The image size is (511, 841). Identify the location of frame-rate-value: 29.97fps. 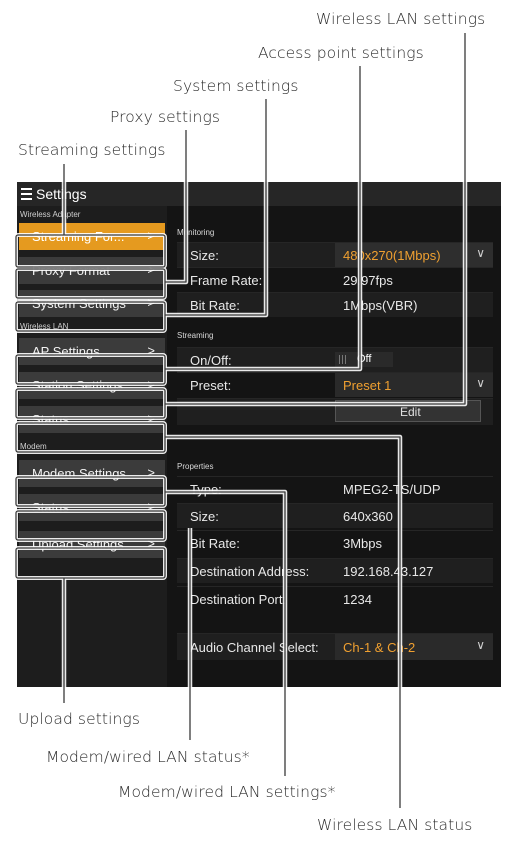
(368, 280).